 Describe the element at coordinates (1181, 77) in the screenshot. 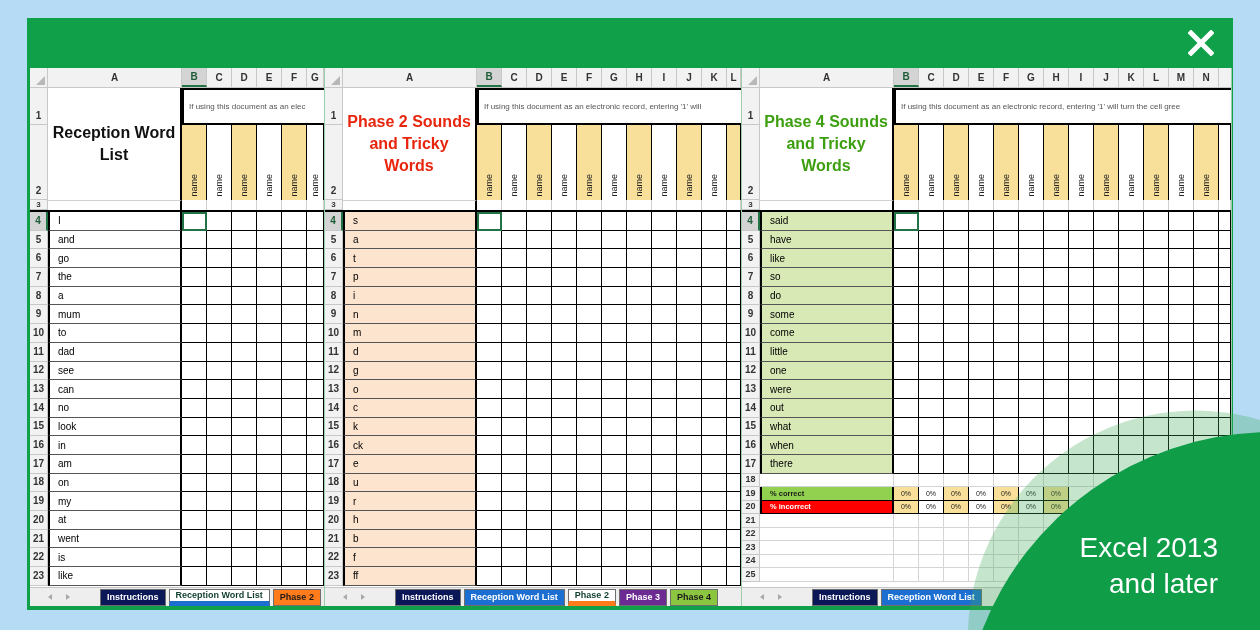

I see `column-header: M` at that location.